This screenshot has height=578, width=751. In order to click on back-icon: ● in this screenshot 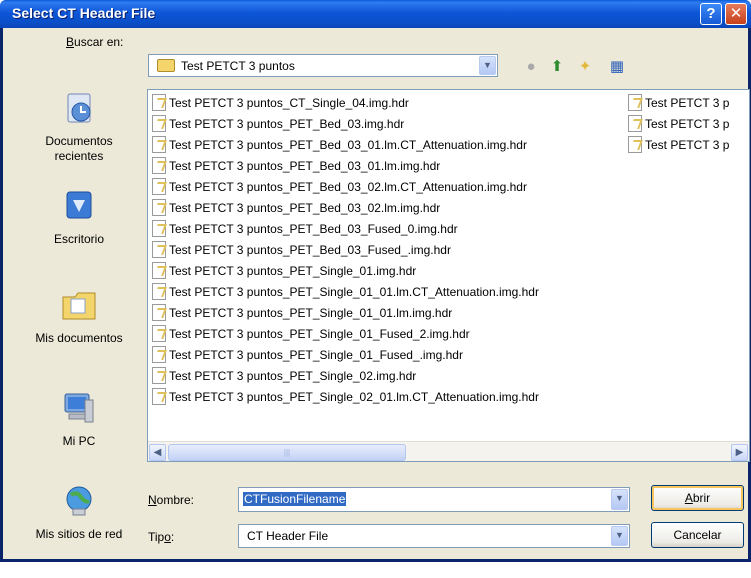, I will do `click(531, 67)`.